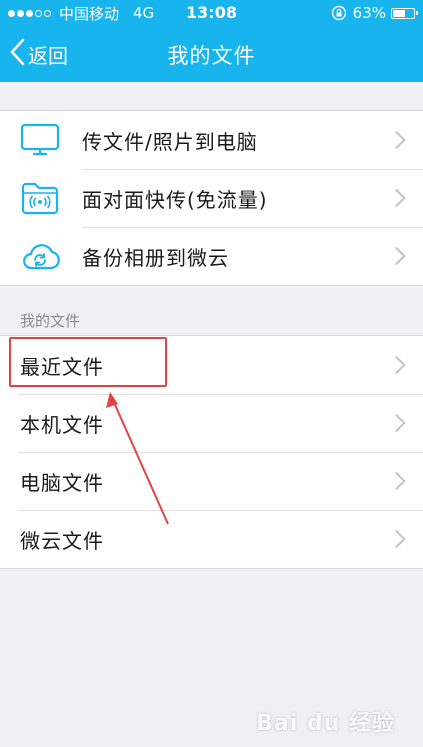  What do you see at coordinates (211, 481) in the screenshot?
I see `computer-files-item: 电脑文件` at bounding box center [211, 481].